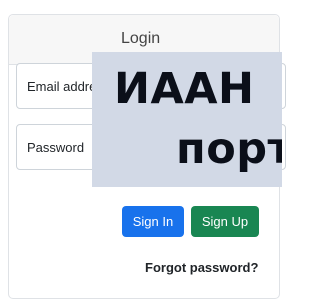 The width and height of the screenshot is (320, 299). Describe the element at coordinates (225, 221) in the screenshot. I see `sign-up-button: Sign Up` at that location.